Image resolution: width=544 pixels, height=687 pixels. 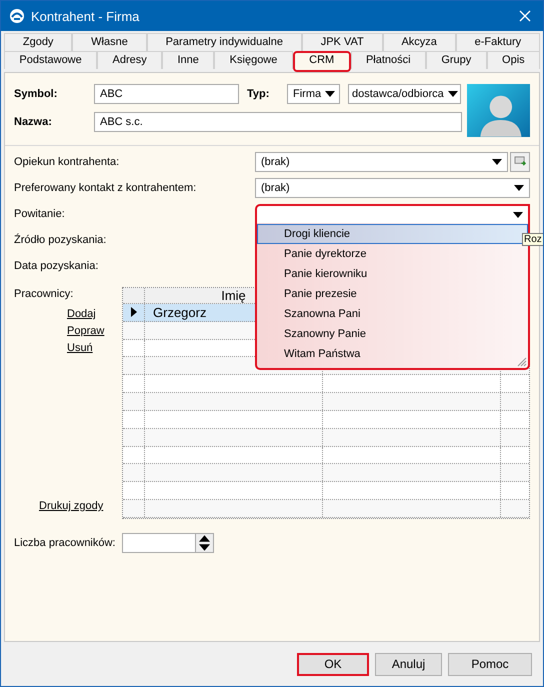 What do you see at coordinates (392, 254) in the screenshot?
I see `dropdown-option: Panie dyrektorze` at bounding box center [392, 254].